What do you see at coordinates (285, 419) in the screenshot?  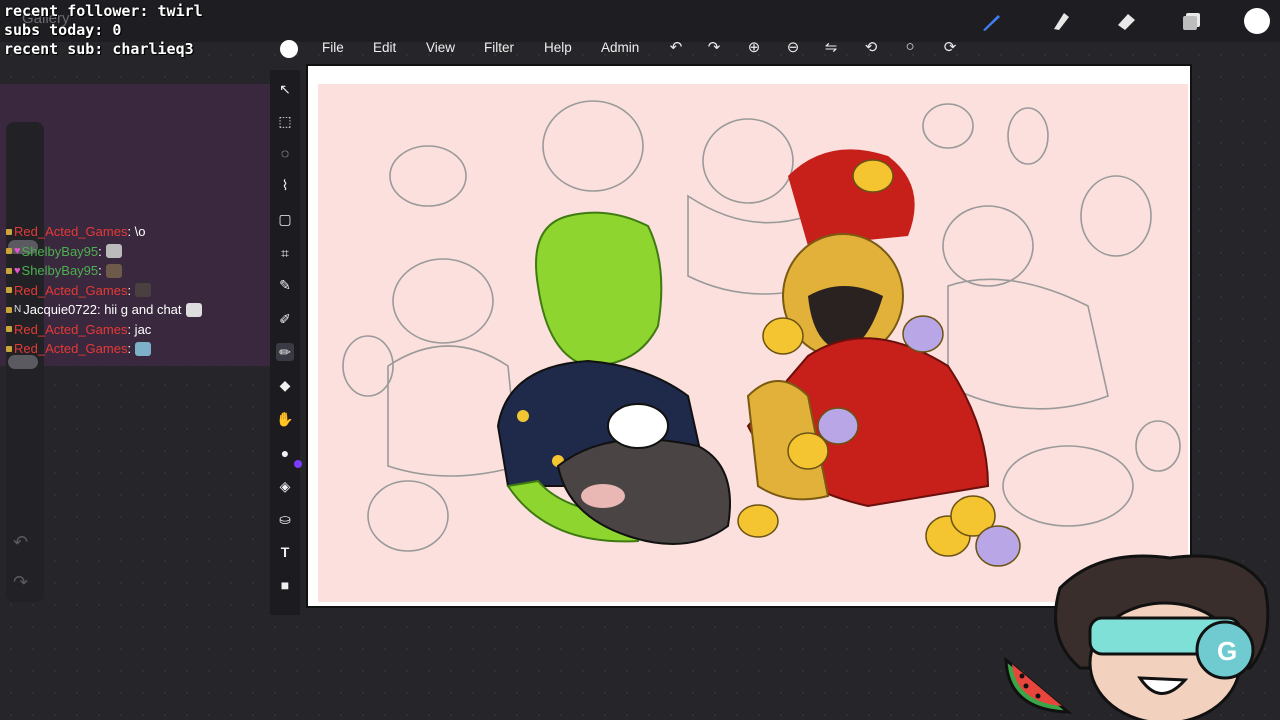 I see `smudge-icon: ✋` at bounding box center [285, 419].